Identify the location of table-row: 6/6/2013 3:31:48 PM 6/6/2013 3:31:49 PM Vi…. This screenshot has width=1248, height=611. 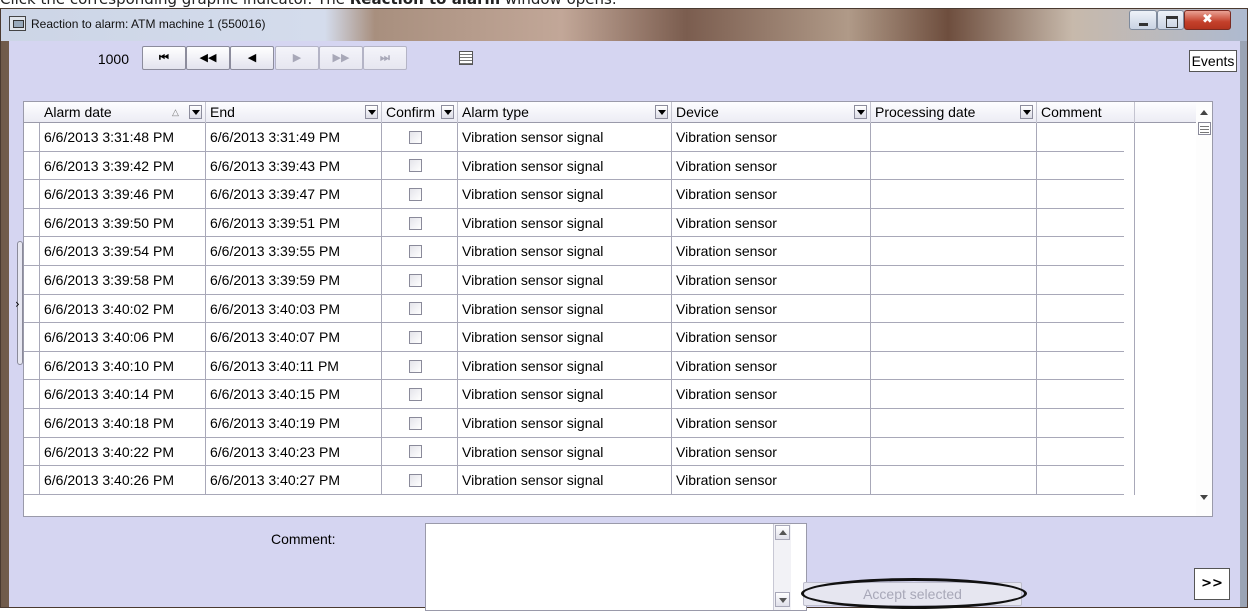
(579, 137).